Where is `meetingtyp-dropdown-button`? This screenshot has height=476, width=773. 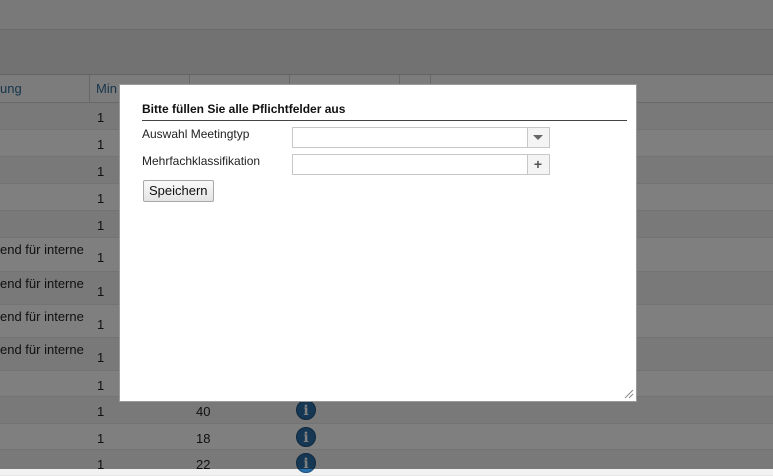
meetingtyp-dropdown-button is located at coordinates (538, 137).